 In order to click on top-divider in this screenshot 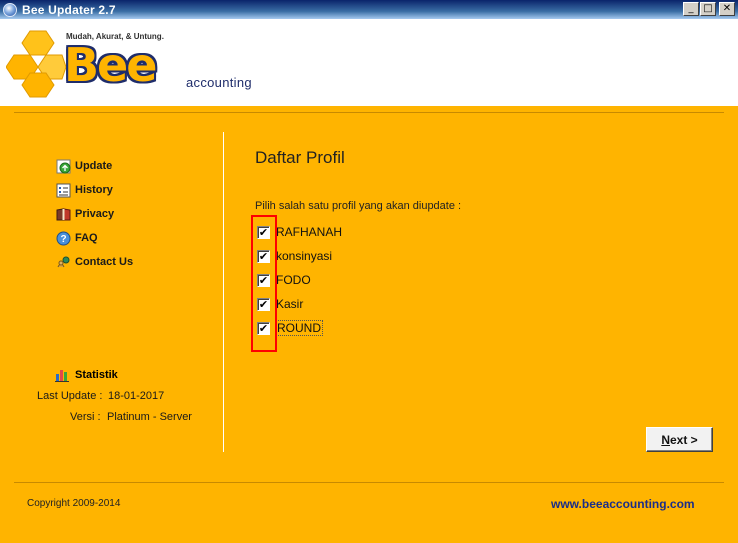, I will do `click(369, 112)`.